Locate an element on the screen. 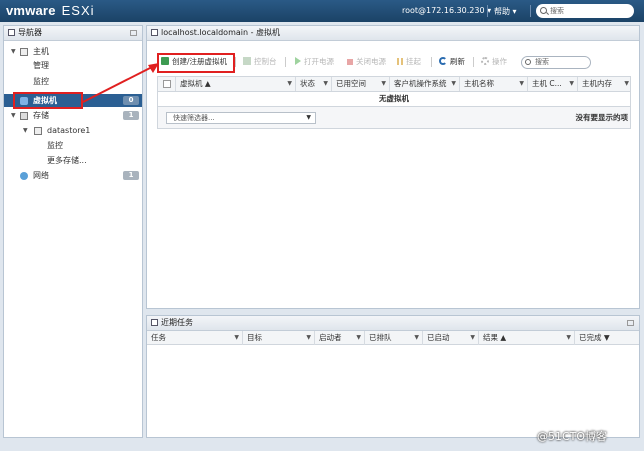 This screenshot has height=451, width=644. stop-icon is located at coordinates (350, 62).